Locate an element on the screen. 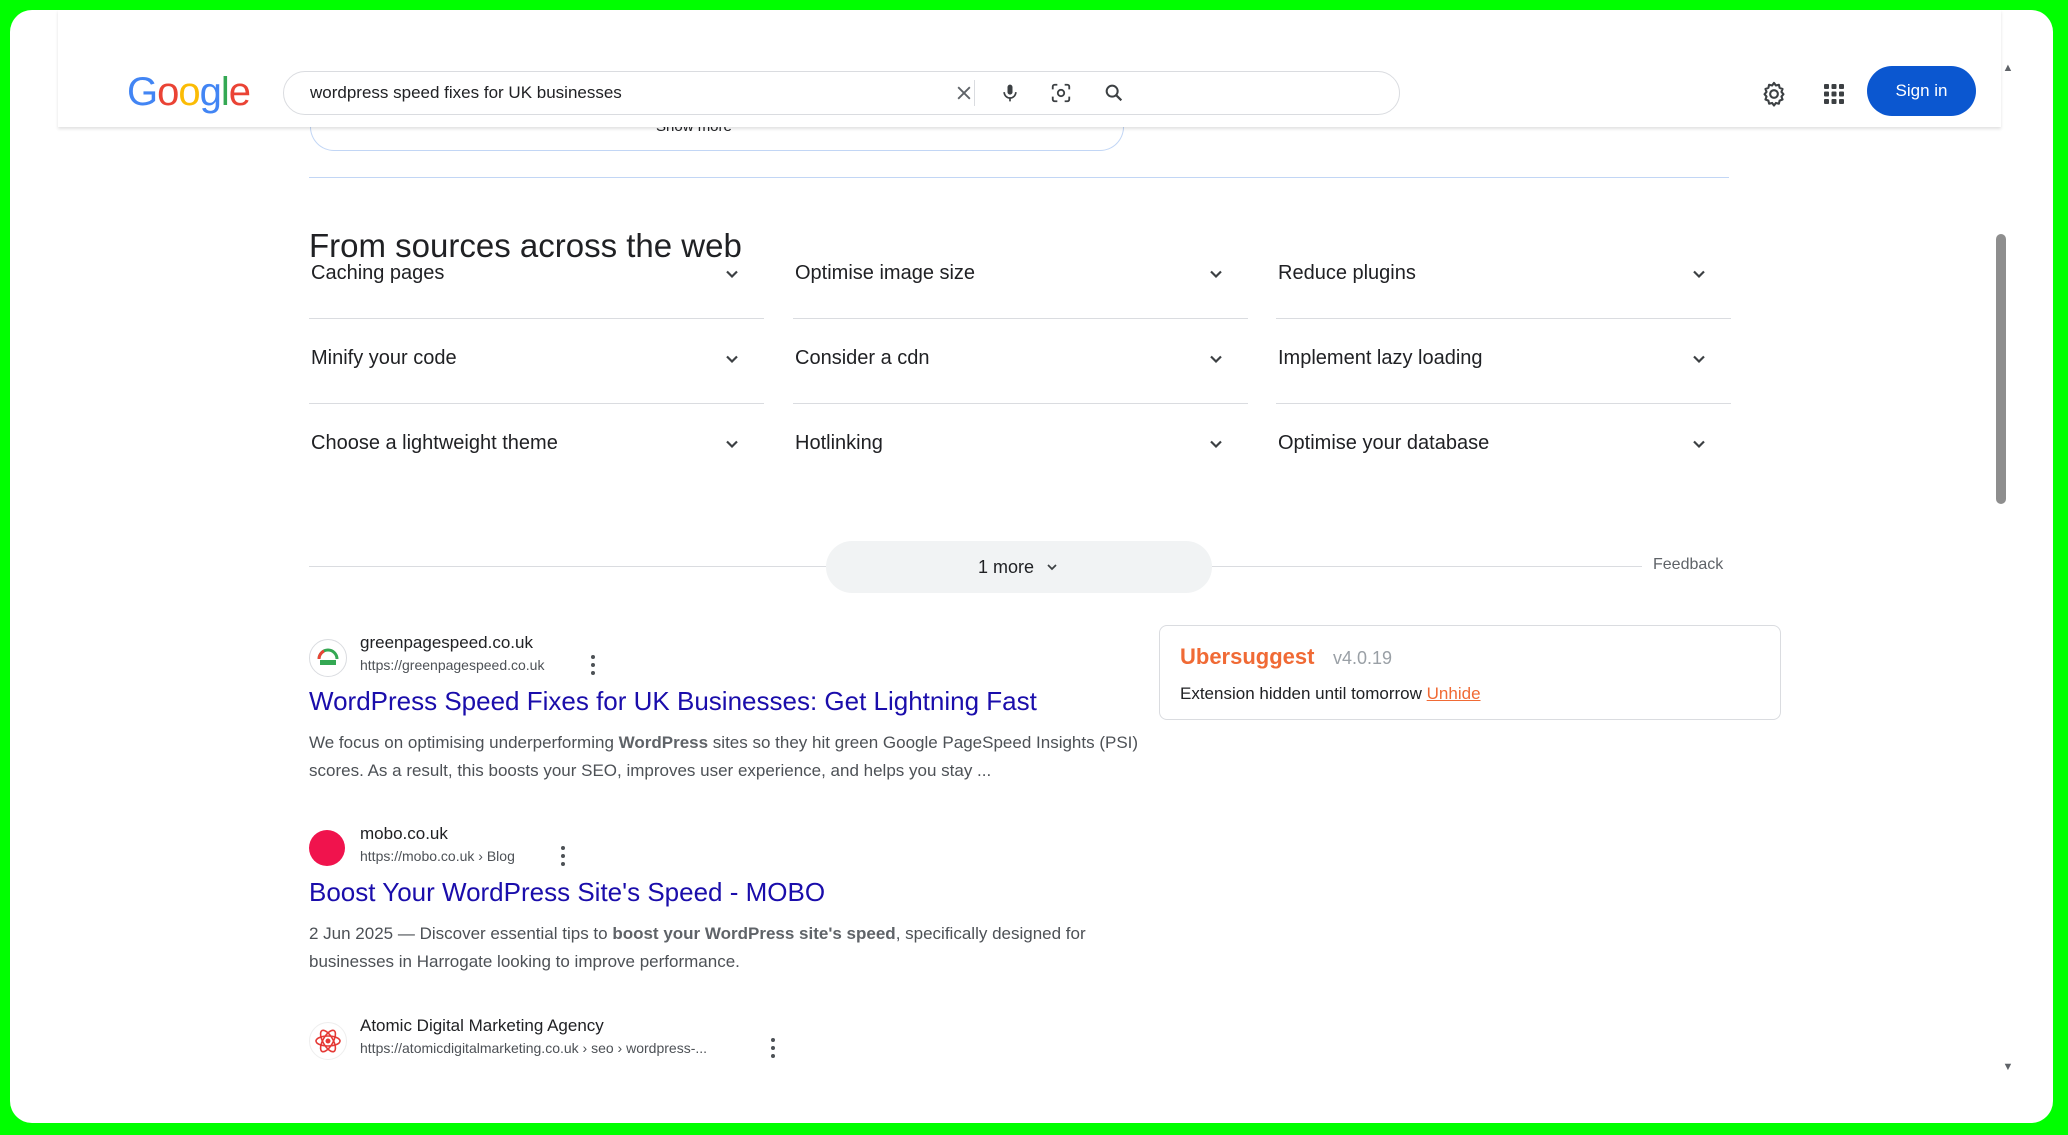 This screenshot has width=2068, height=1135. scrollbar-thumb is located at coordinates (2001, 369).